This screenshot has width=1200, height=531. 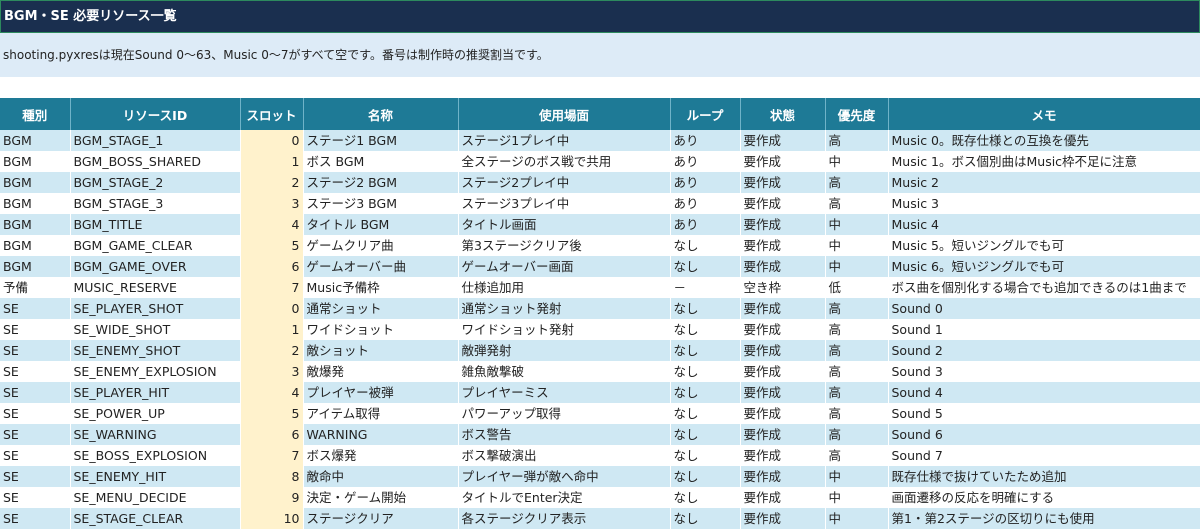 What do you see at coordinates (155, 476) in the screenshot?
I see `cell-id: SE_ENEMY_HIT` at bounding box center [155, 476].